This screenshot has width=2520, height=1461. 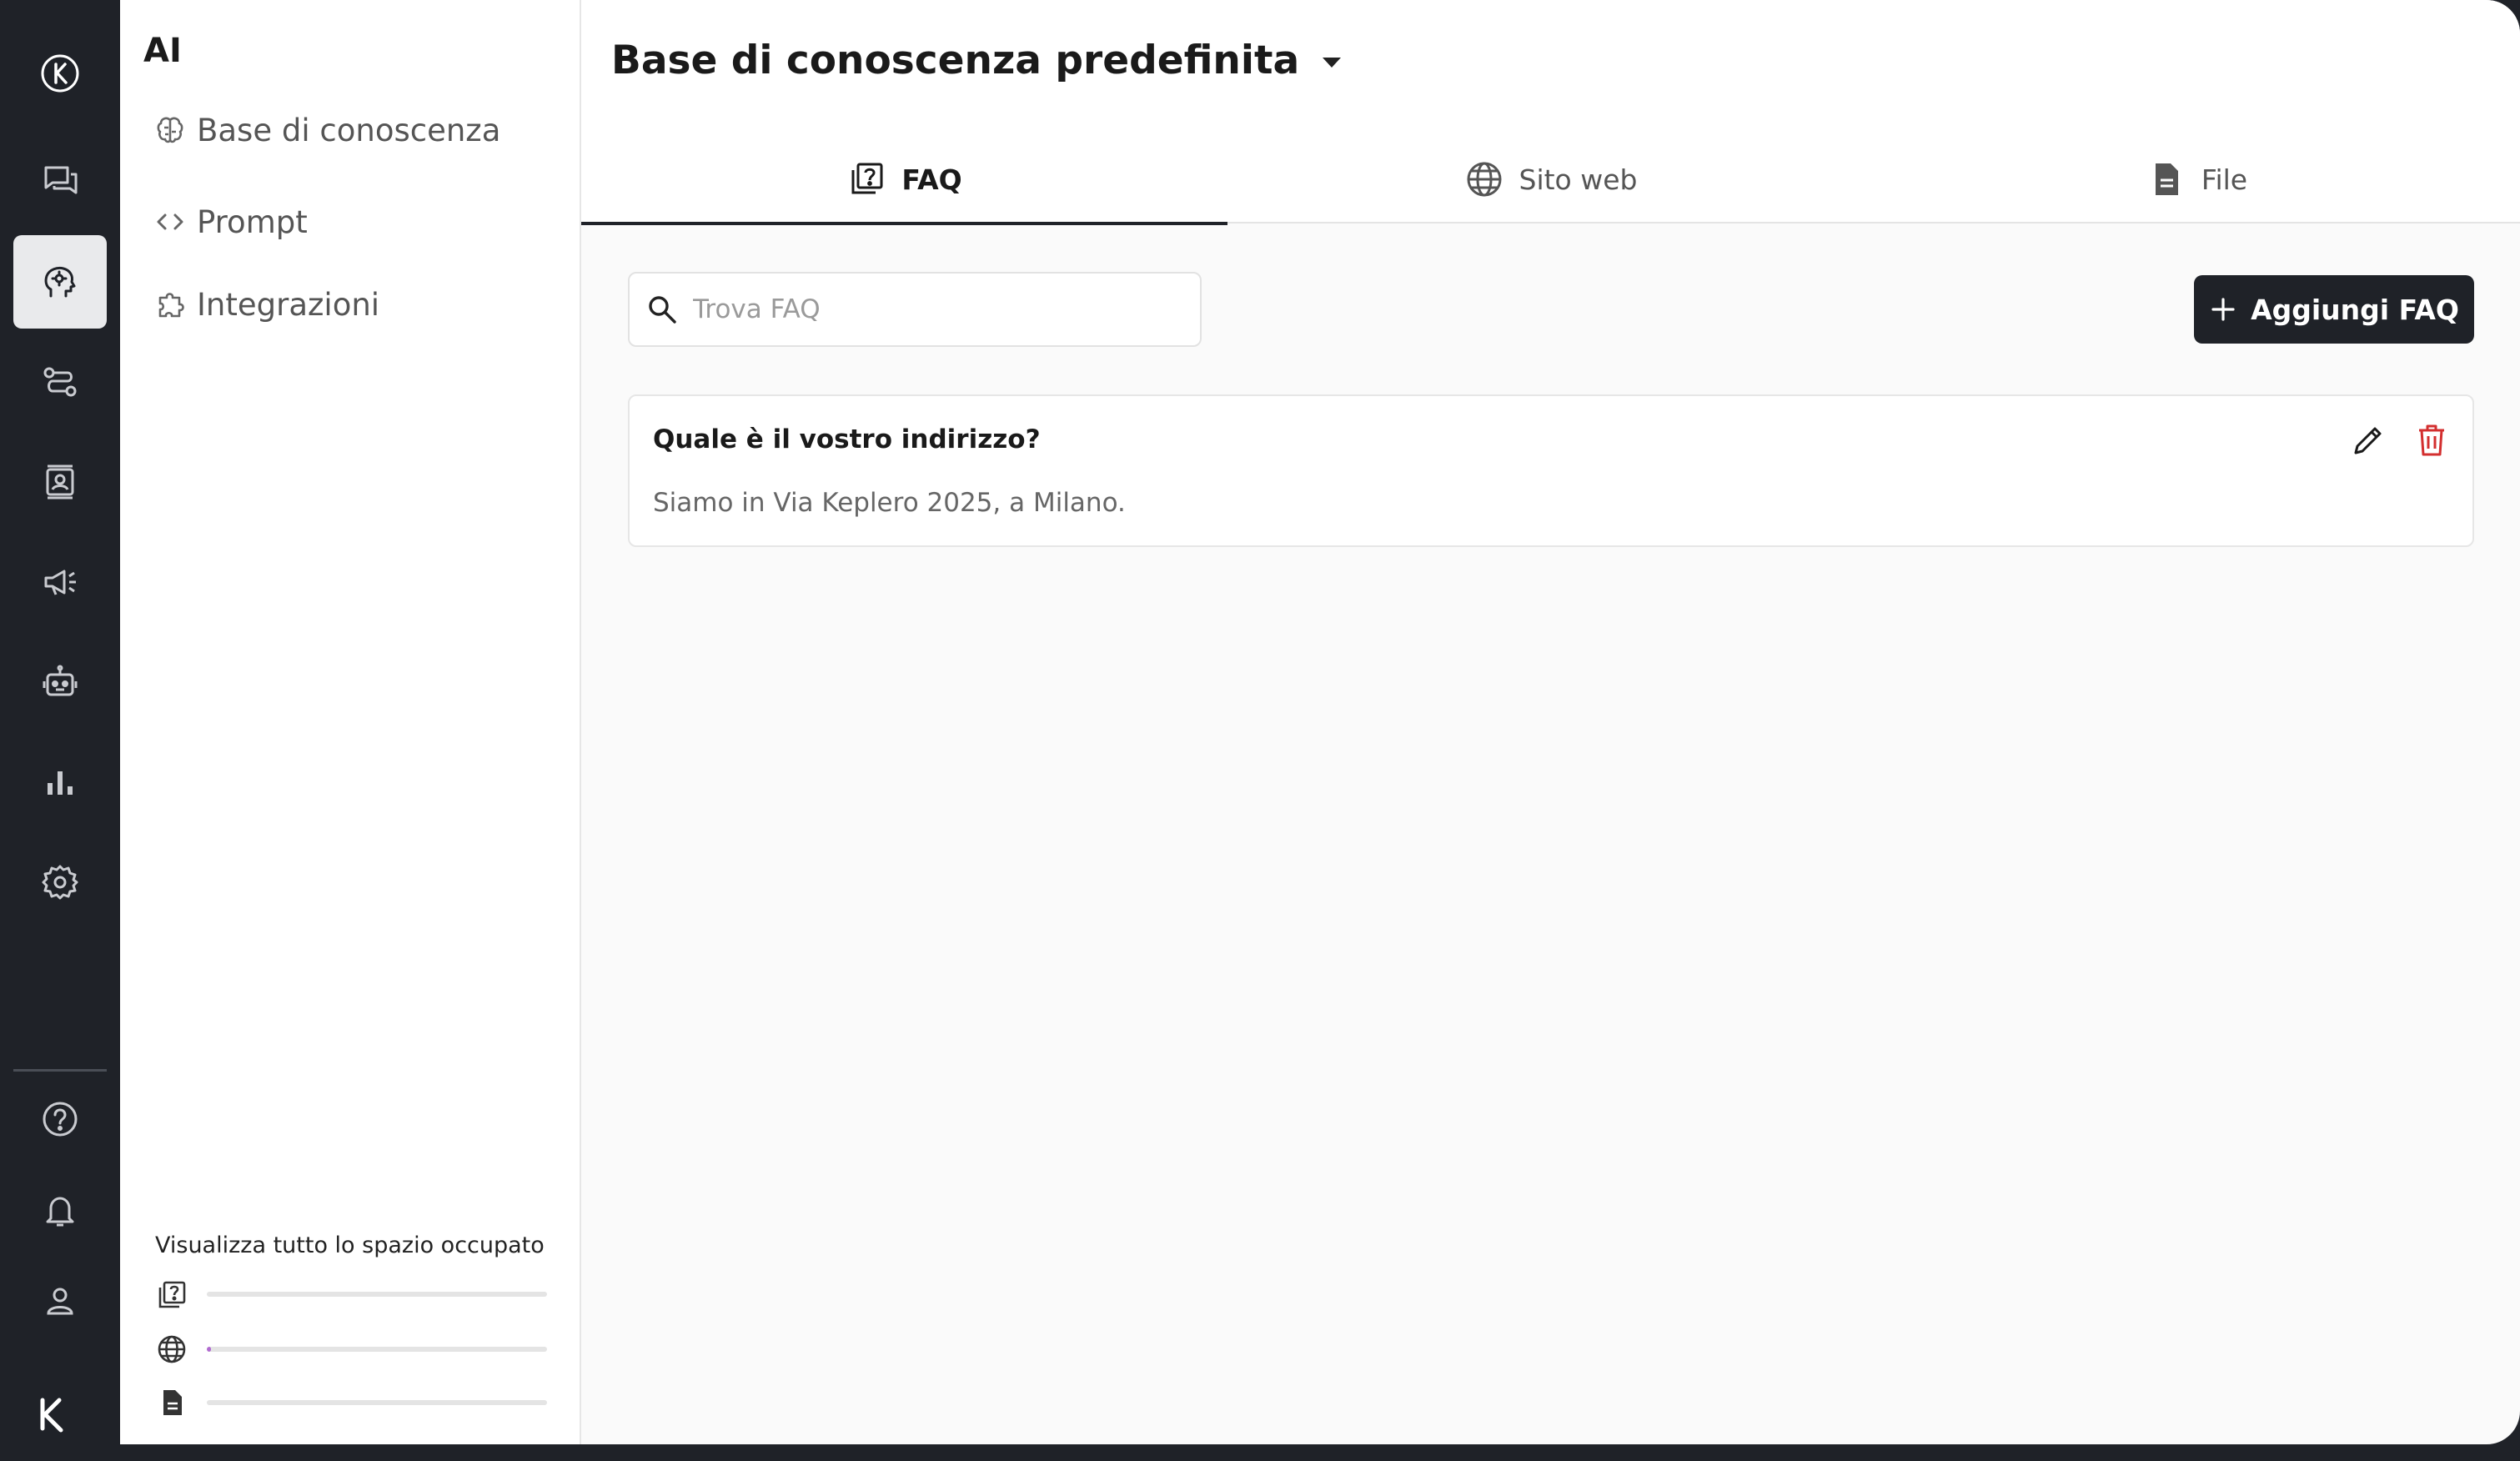 What do you see at coordinates (889, 503) in the screenshot?
I see `faq-answer: Siamo in Via Keplero 2025, a Milano.` at bounding box center [889, 503].